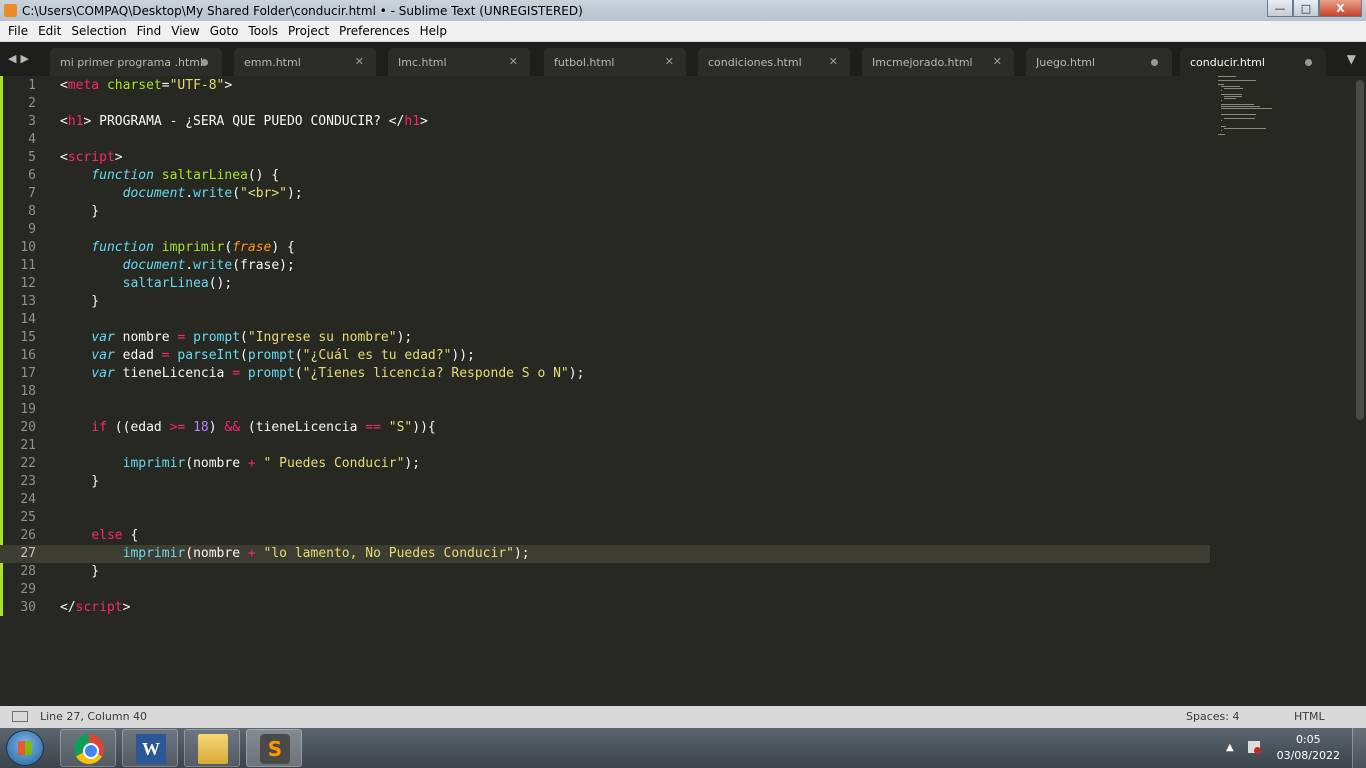 Image resolution: width=1366 pixels, height=768 pixels. Describe the element at coordinates (1066, 62) in the screenshot. I see `tab-label: Juego.html` at that location.